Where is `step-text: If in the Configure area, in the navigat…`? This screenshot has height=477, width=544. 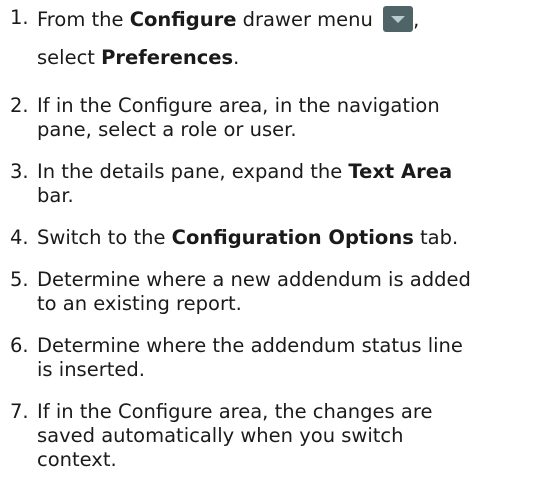 step-text: If in the Configure area, in the navigat… is located at coordinates (238, 117).